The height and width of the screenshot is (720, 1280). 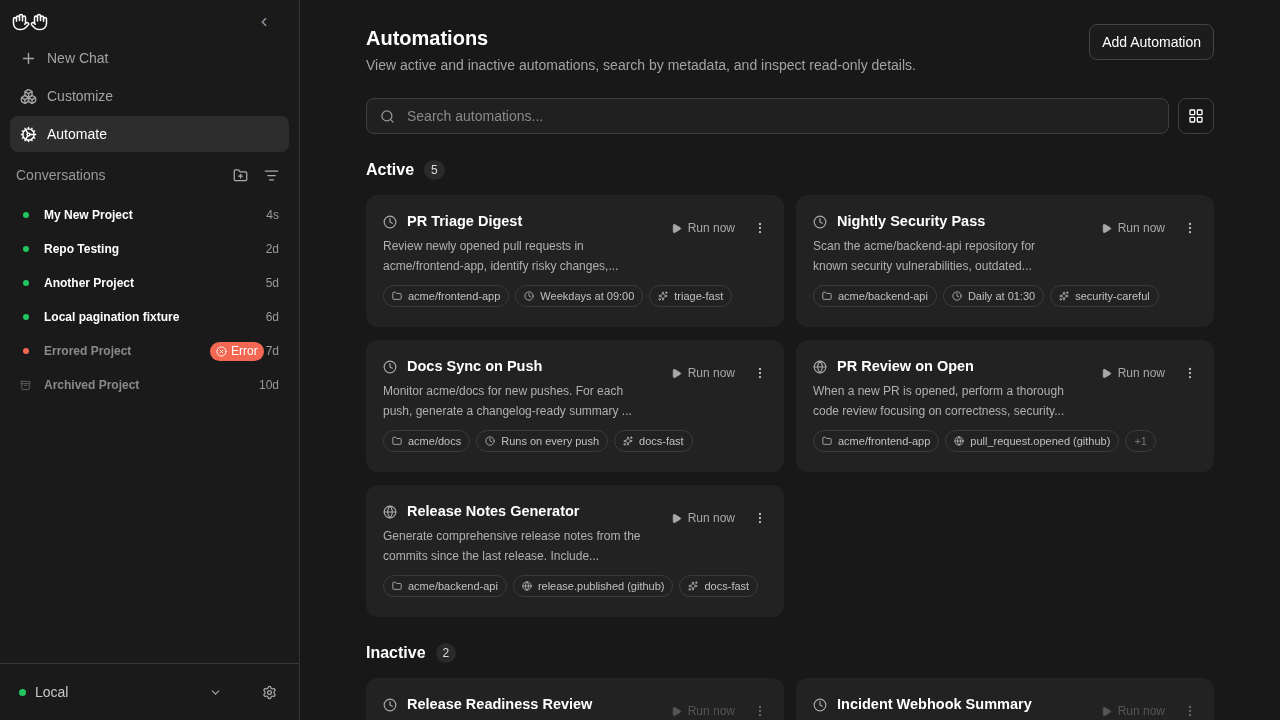 I want to click on gear-icon, so click(x=28, y=134).